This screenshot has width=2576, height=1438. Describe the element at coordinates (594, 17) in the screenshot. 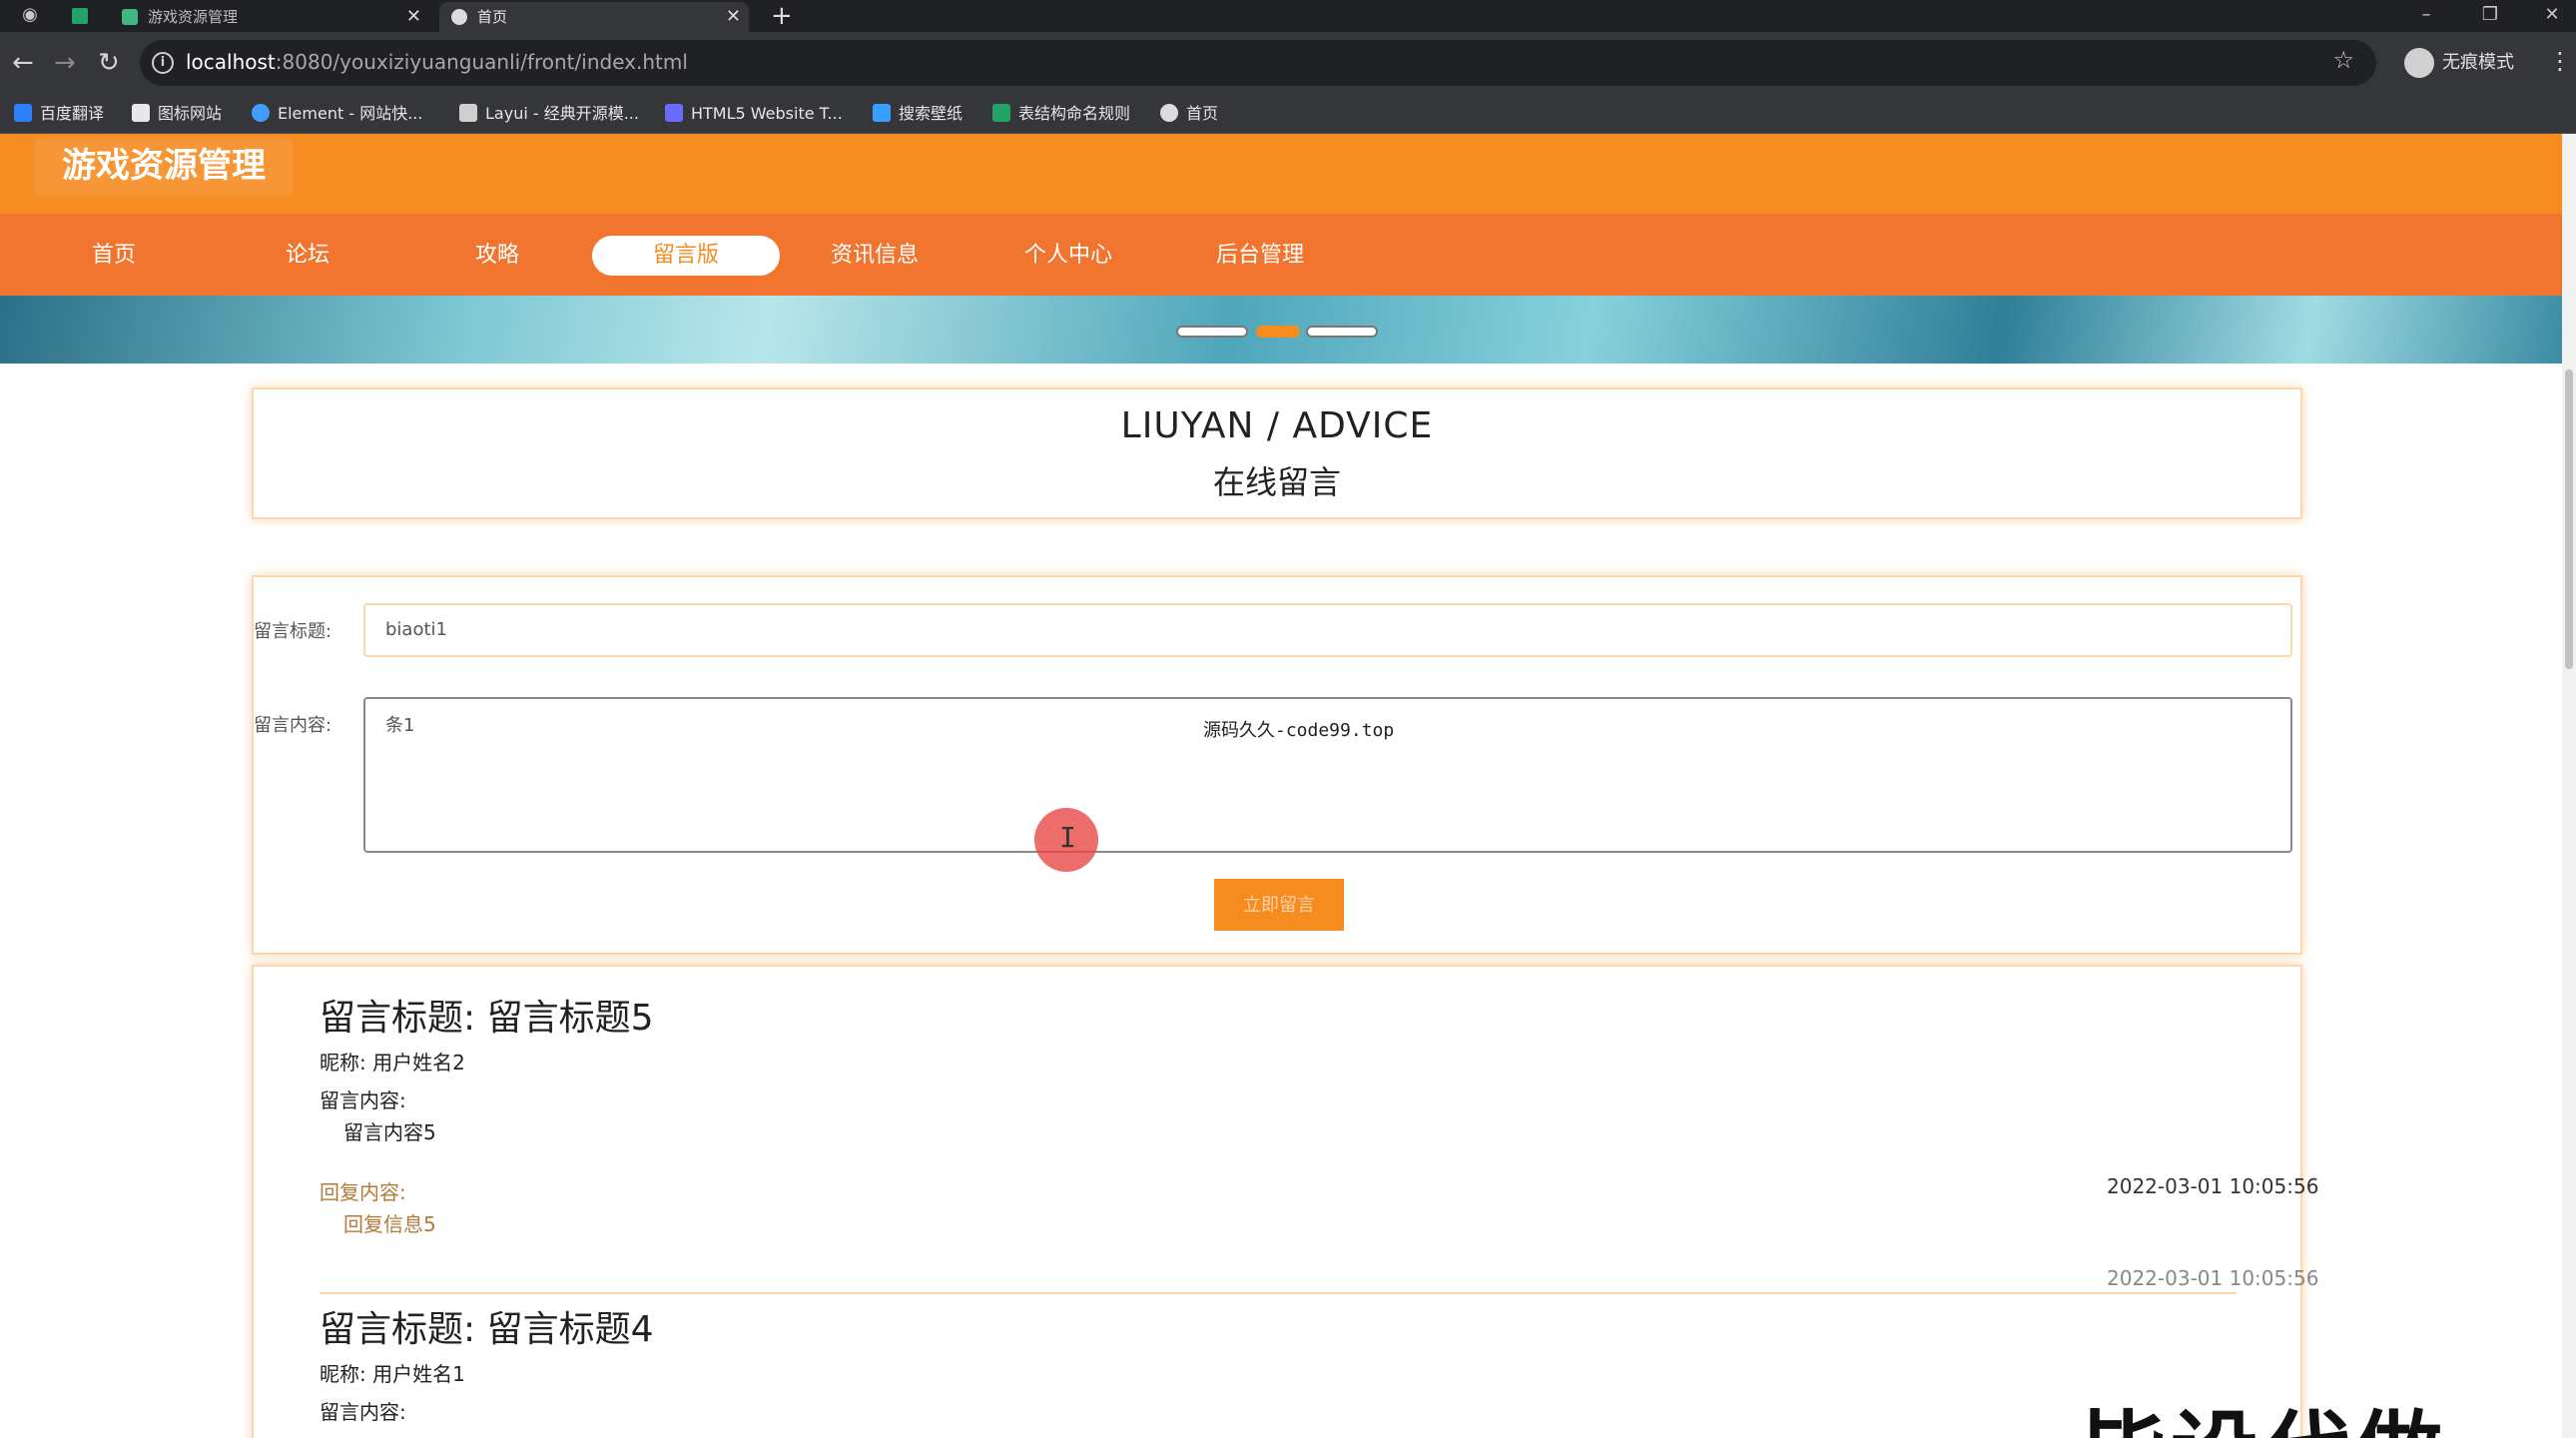

I see `tab-home: 首页 ✕` at that location.